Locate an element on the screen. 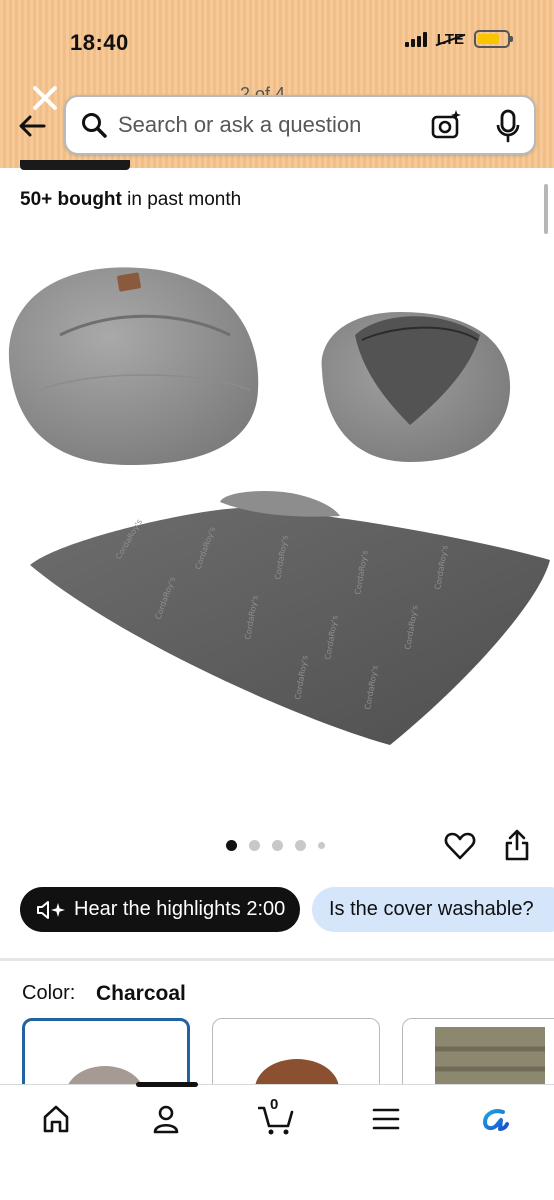 Image resolution: width=554 pixels, height=1200 pixels. menu-icon is located at coordinates (386, 1119).